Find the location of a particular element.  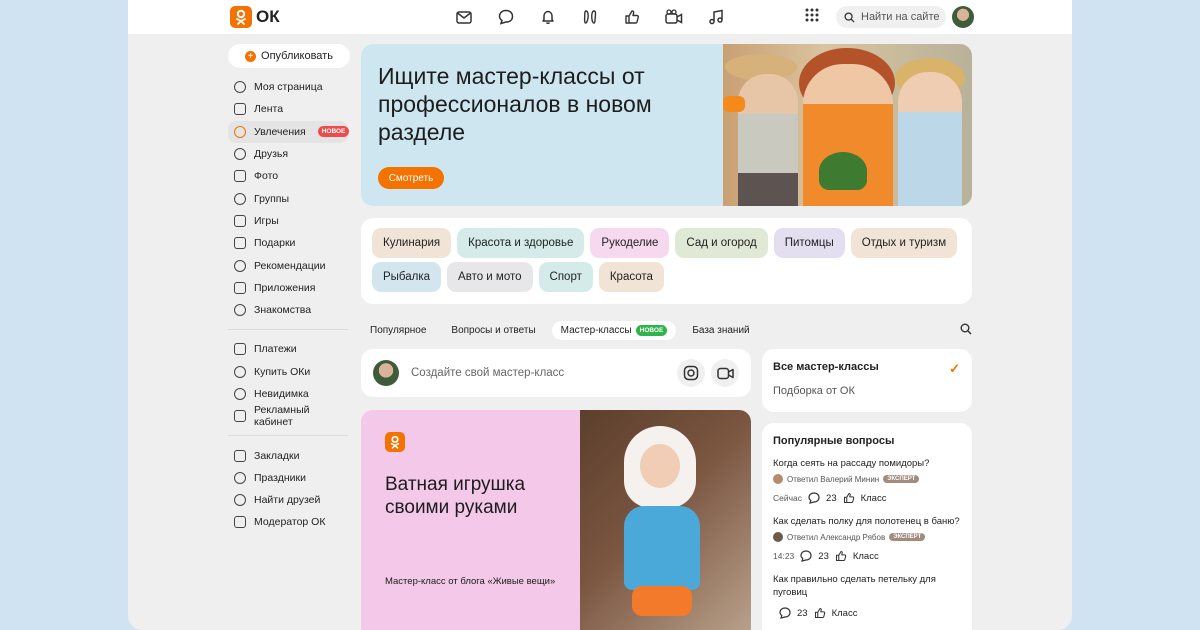

category-chip-sport: Спорт is located at coordinates (565, 277).